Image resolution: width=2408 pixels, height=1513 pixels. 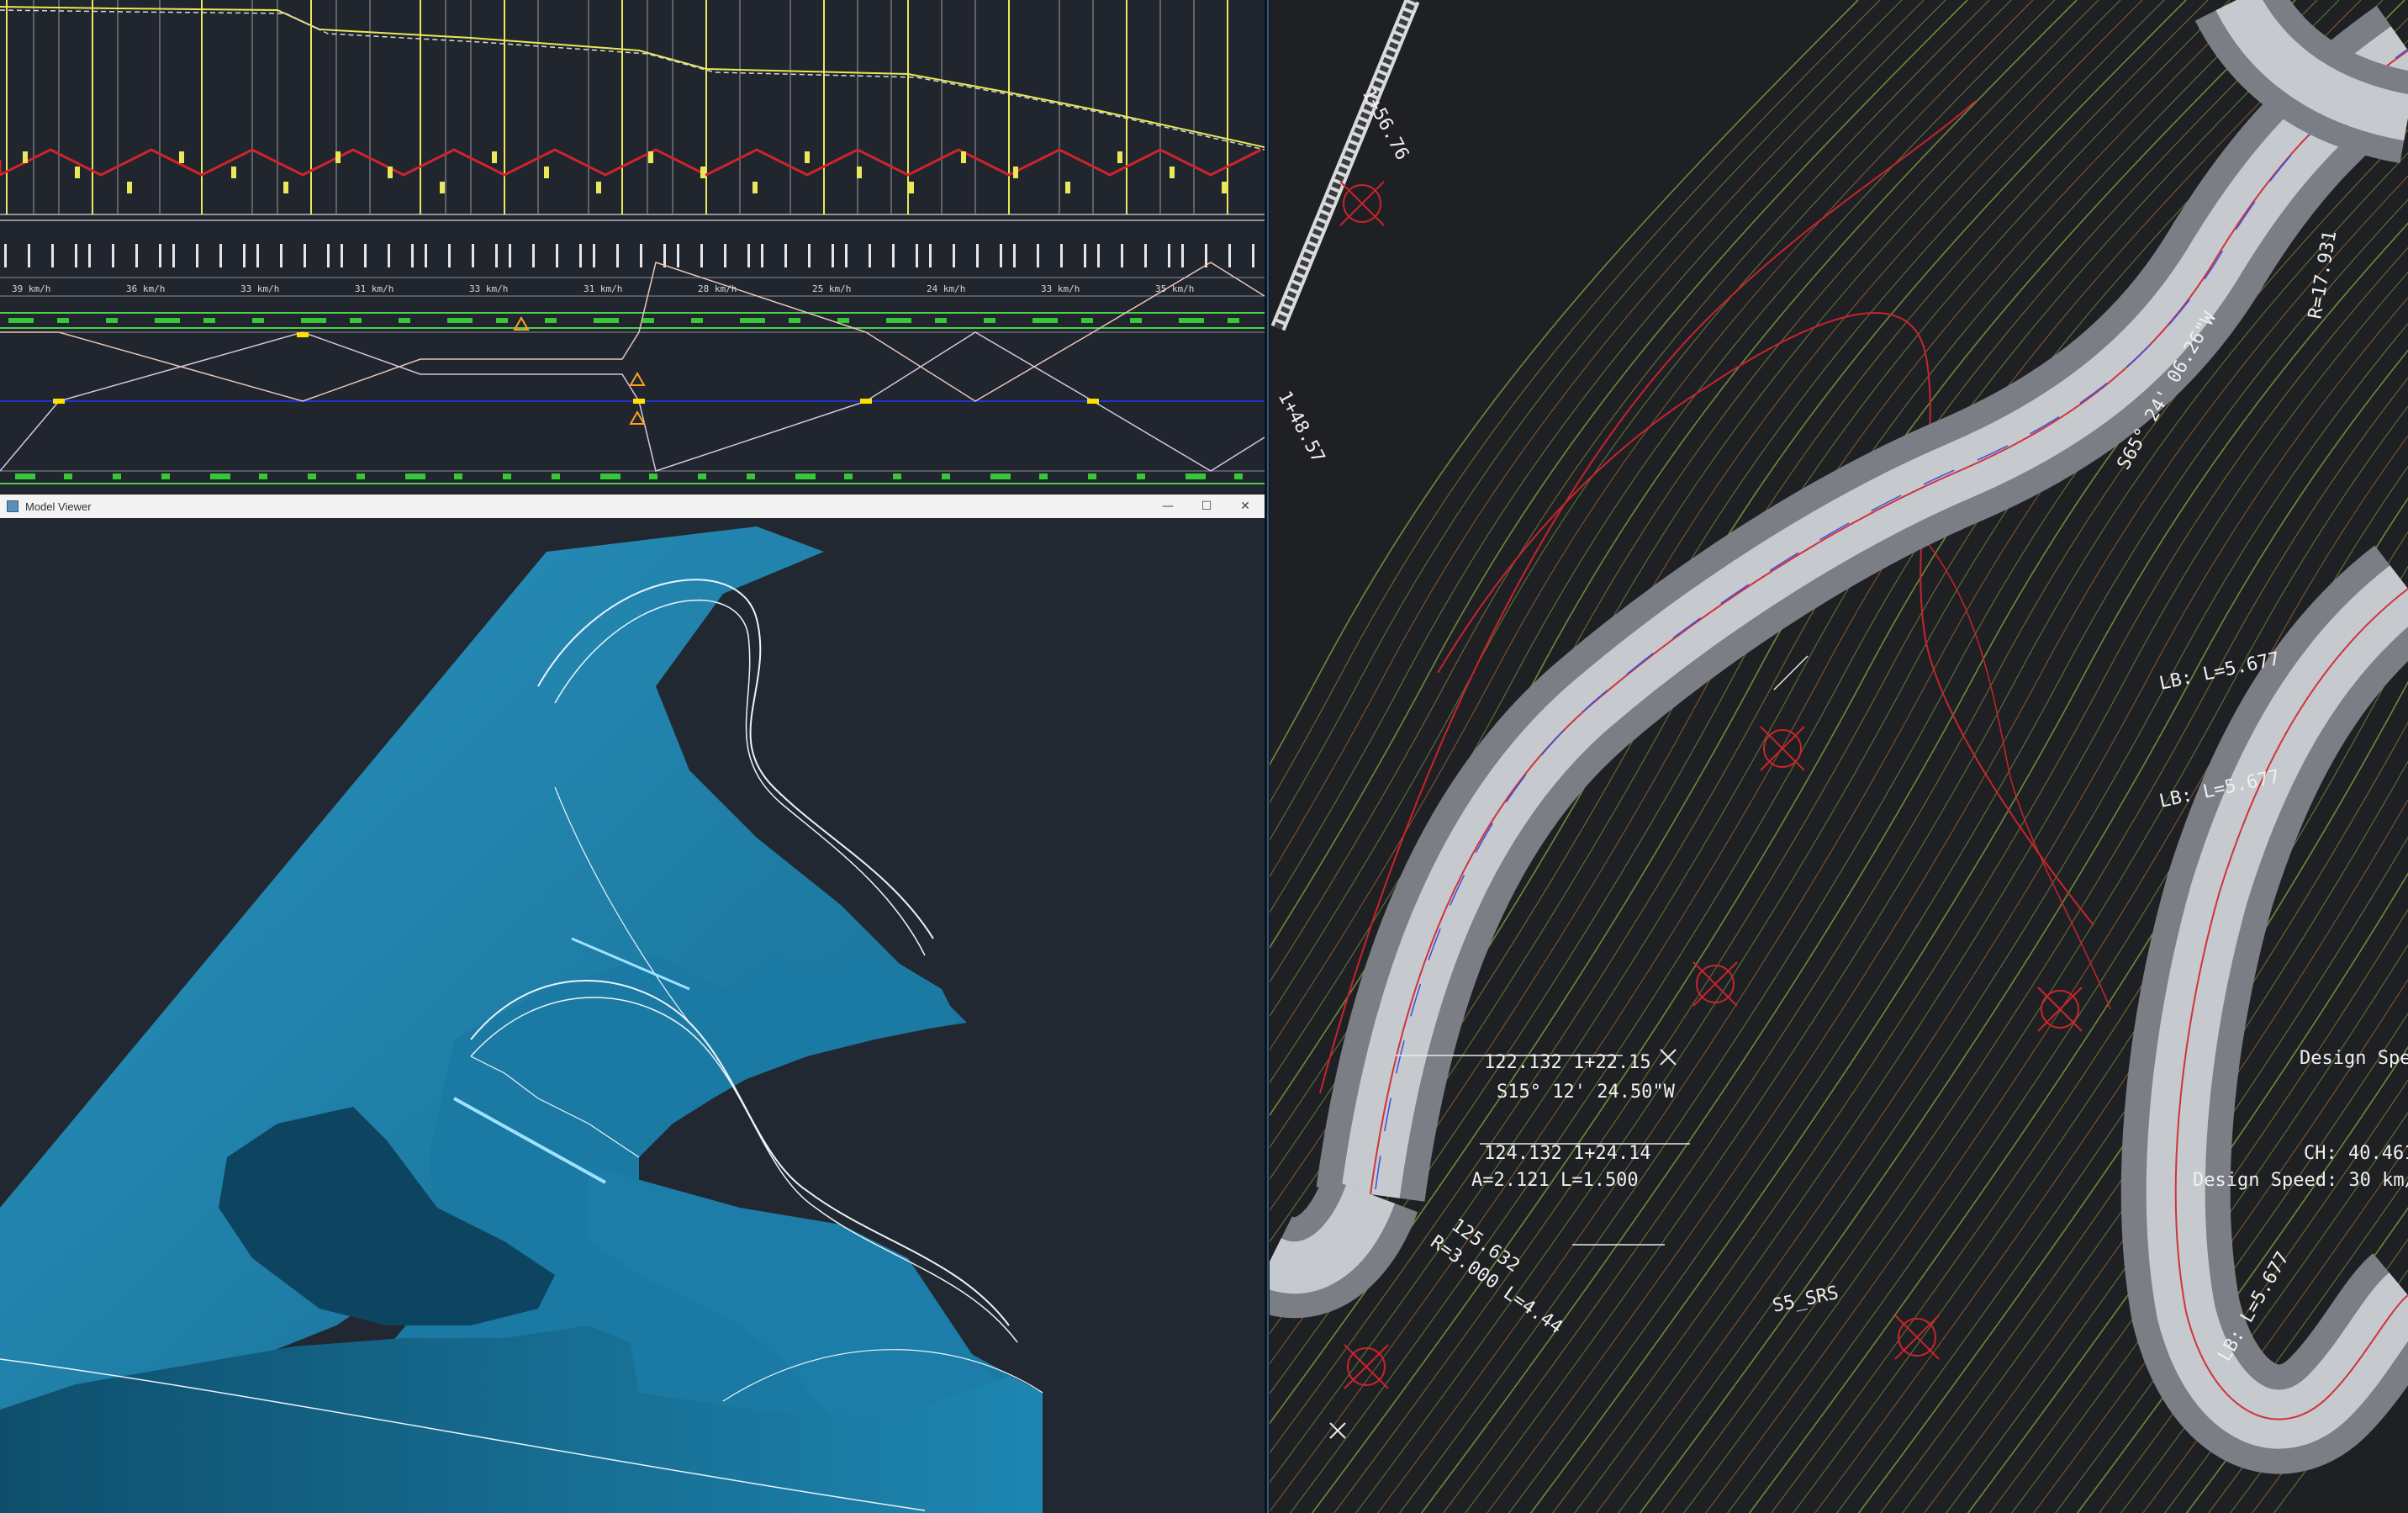 What do you see at coordinates (717, 288) in the screenshot?
I see `speed-label: 28 km/h` at bounding box center [717, 288].